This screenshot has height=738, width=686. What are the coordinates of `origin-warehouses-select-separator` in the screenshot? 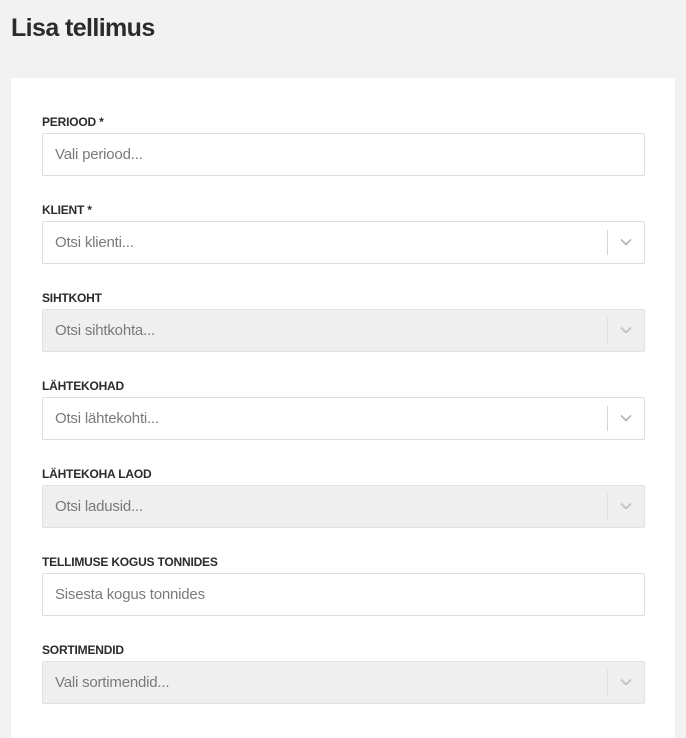 It's located at (607, 506).